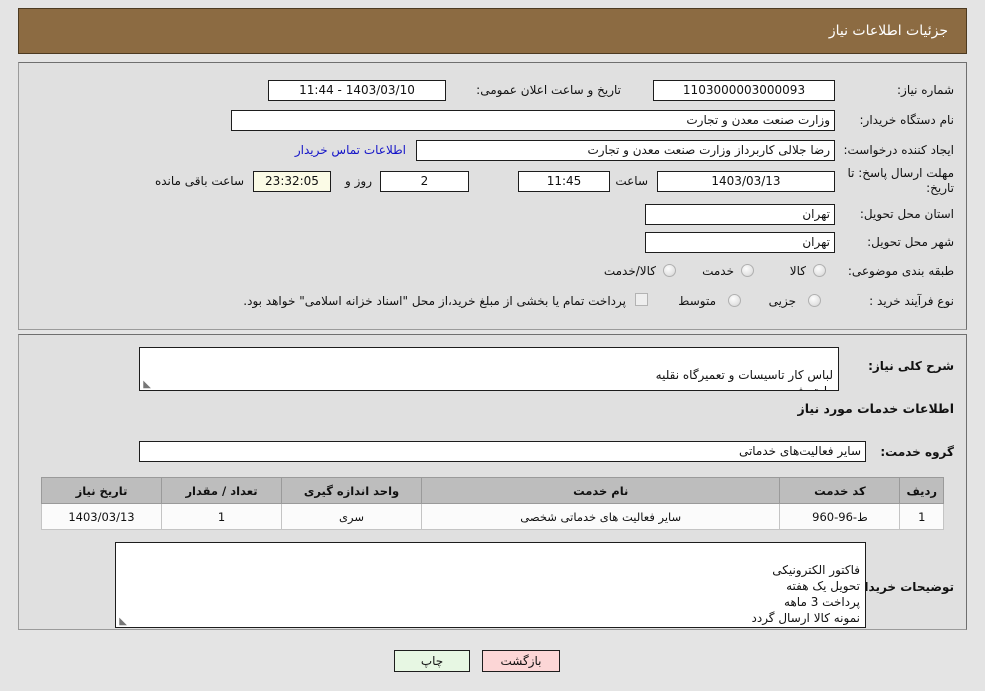  What do you see at coordinates (432, 661) in the screenshot?
I see `print-button: چاپ` at bounding box center [432, 661].